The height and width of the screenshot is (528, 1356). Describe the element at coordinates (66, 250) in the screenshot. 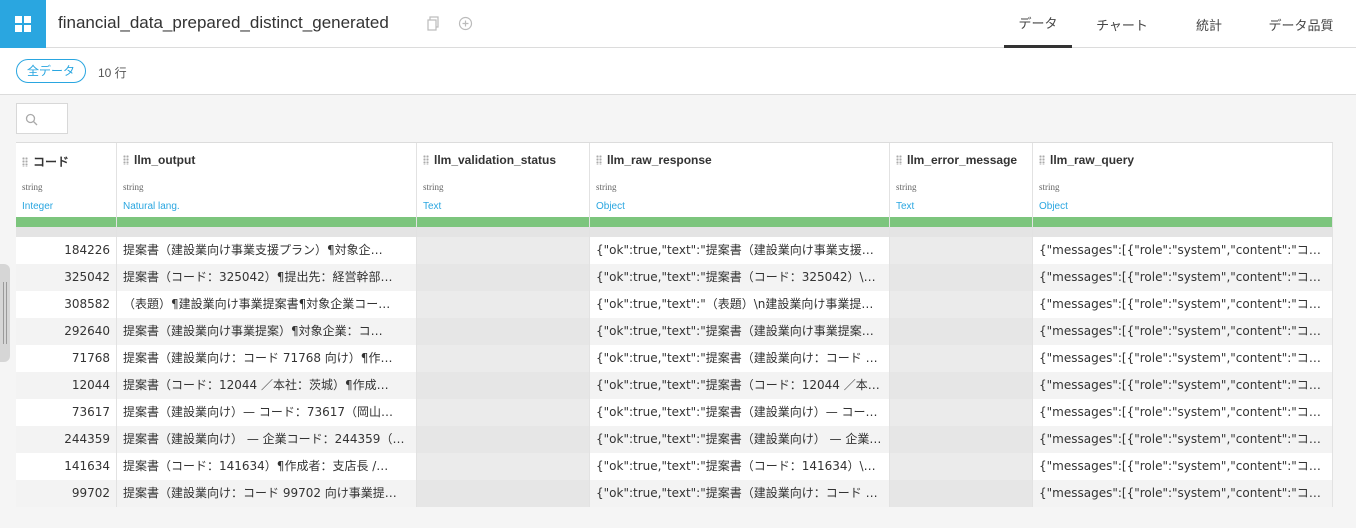

I see `table-cell: 184226` at that location.